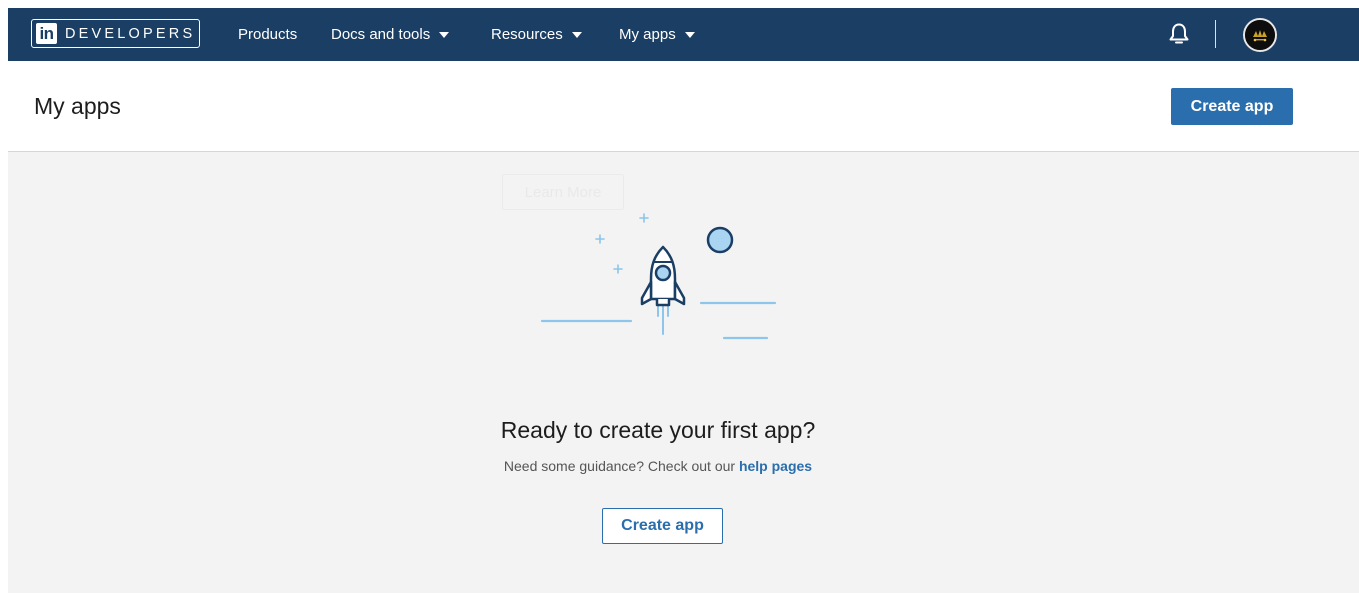  I want to click on nav-item-label: Resources, so click(527, 34).